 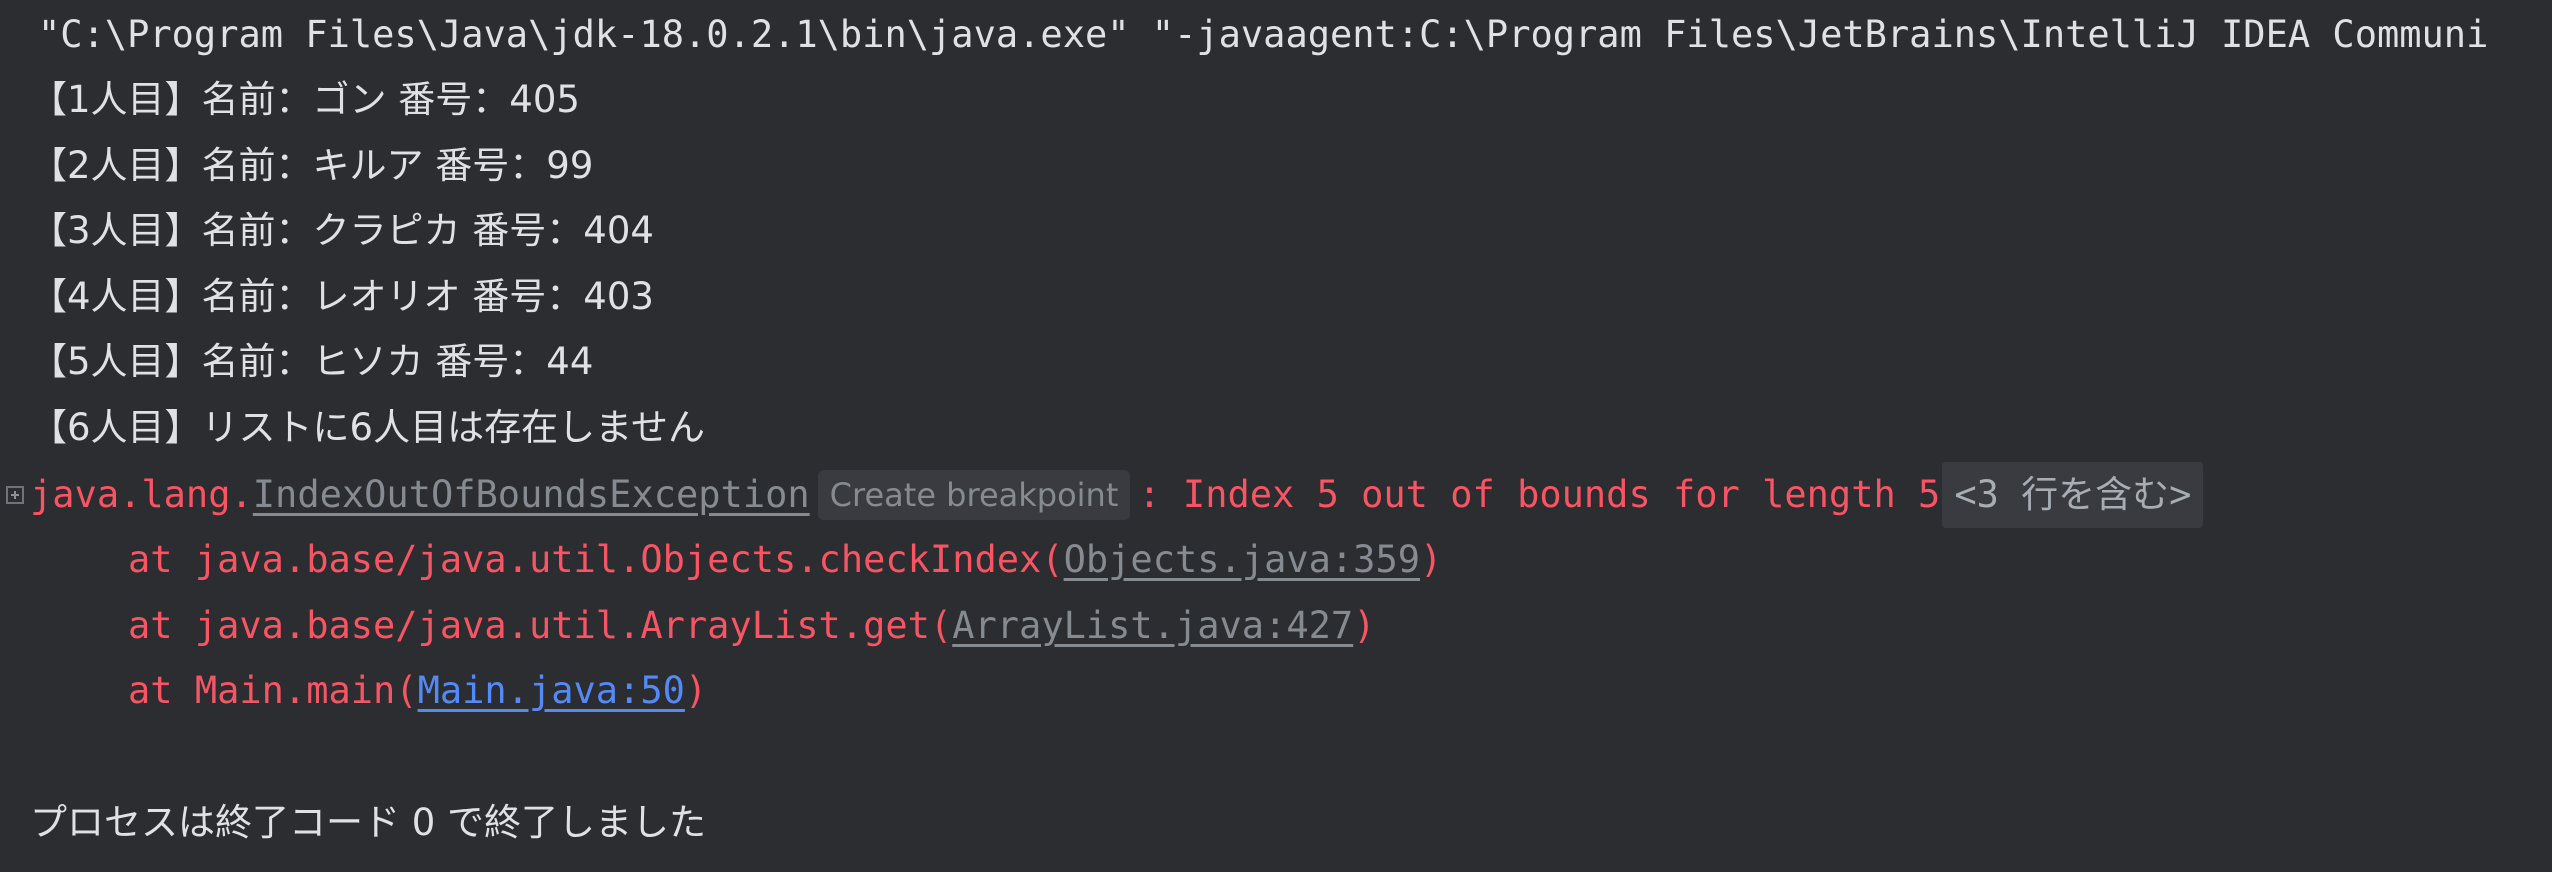 I want to click on stack-frame-link: ArrayList.java:427, so click(x=1152, y=625).